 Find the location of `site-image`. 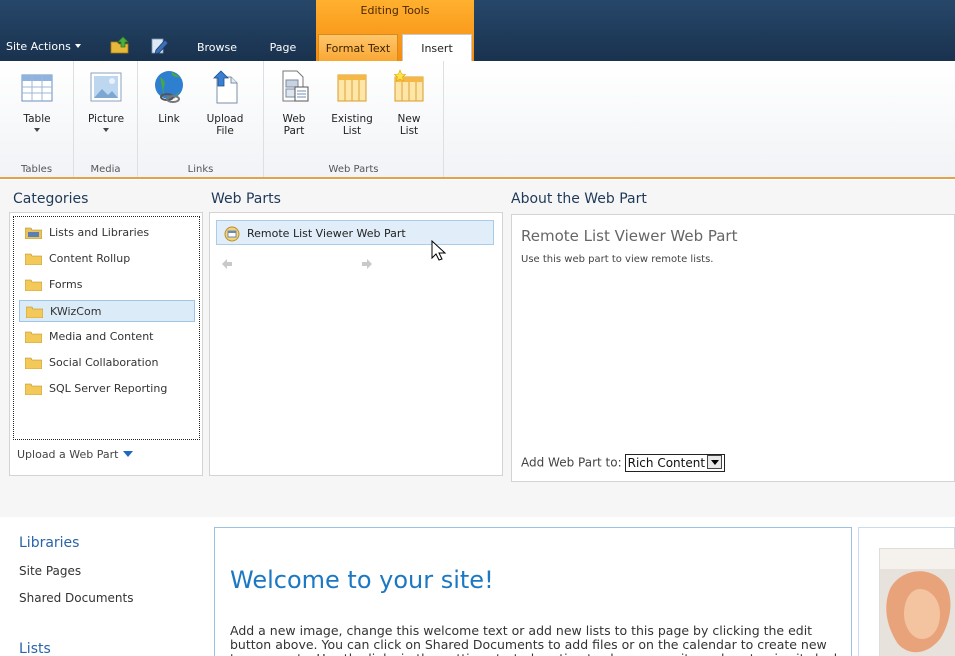

site-image is located at coordinates (917, 602).